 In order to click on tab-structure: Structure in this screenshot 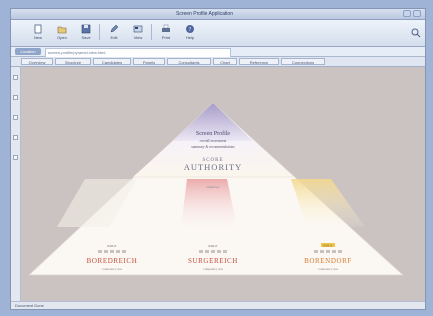, I will do `click(73, 61)`.